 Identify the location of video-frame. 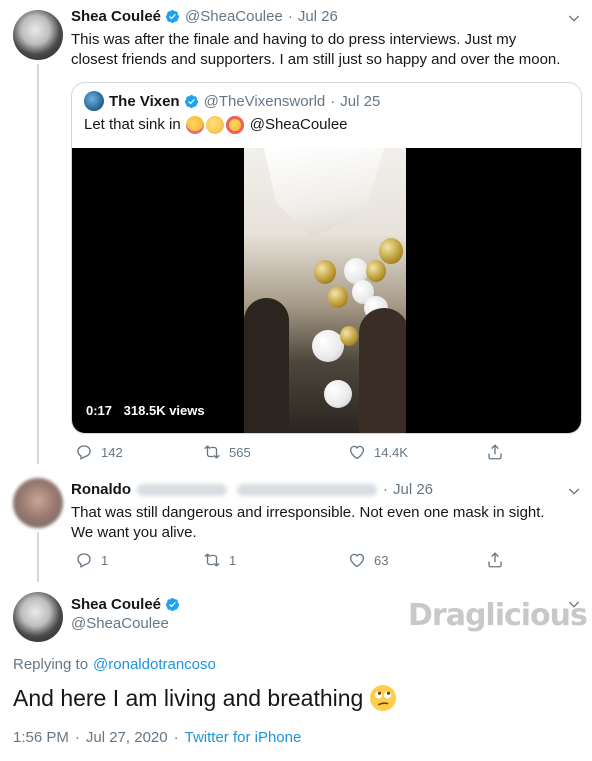
(325, 290).